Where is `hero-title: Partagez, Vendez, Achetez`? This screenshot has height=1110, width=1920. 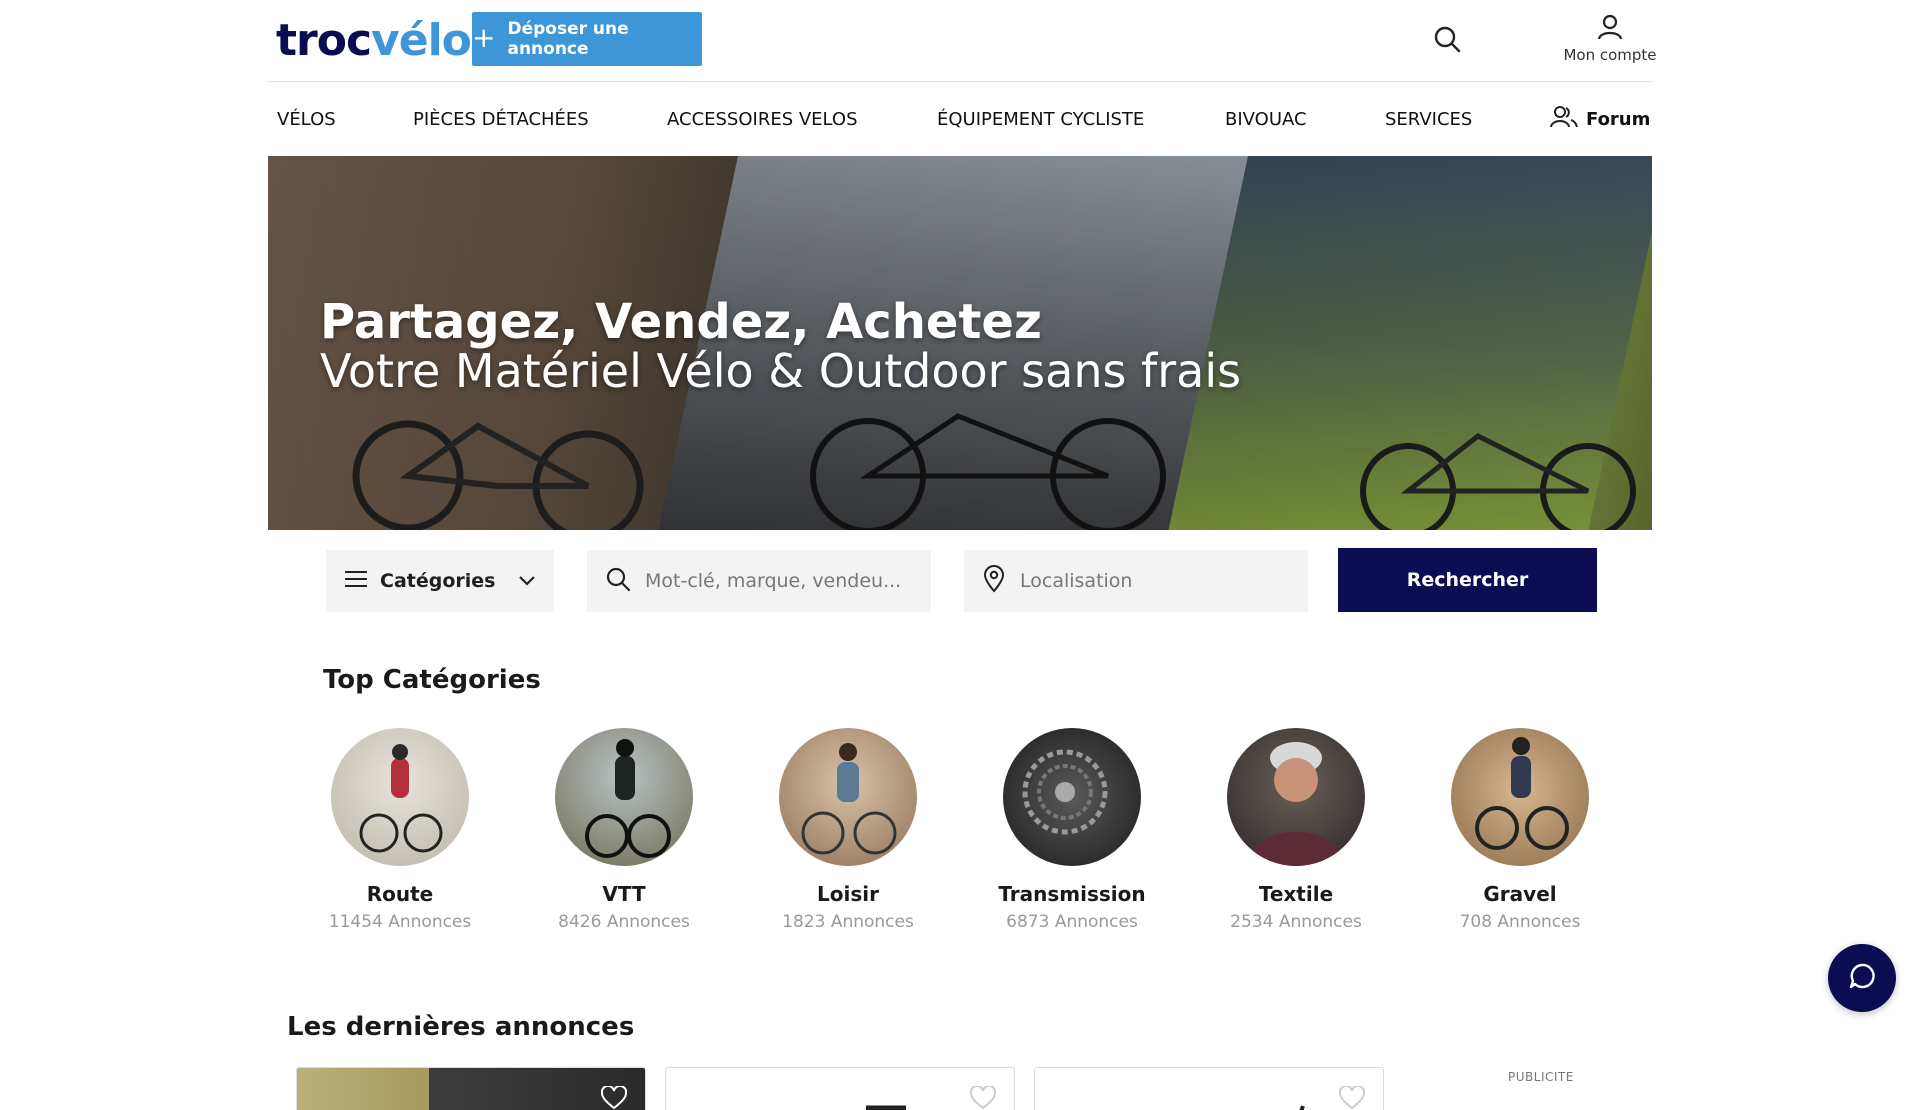
hero-title: Partagez, Vendez, Achetez is located at coordinates (681, 322).